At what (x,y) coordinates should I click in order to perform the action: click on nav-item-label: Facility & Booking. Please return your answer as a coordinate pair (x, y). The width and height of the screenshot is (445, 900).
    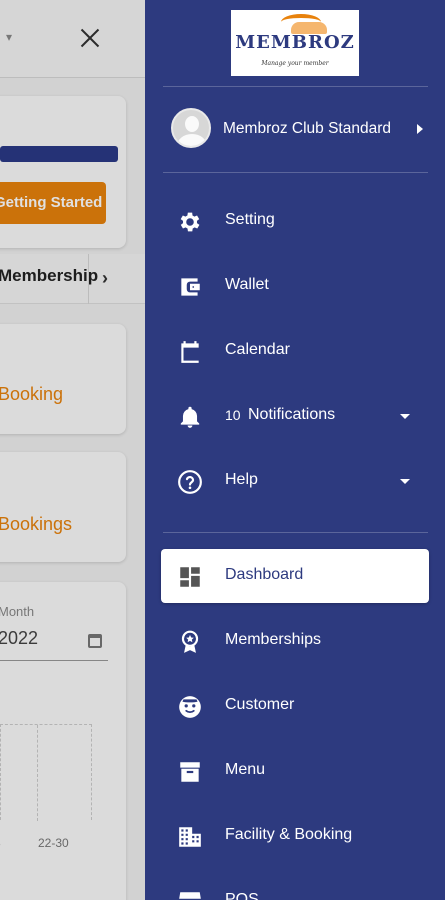
    Looking at the image, I should click on (289, 834).